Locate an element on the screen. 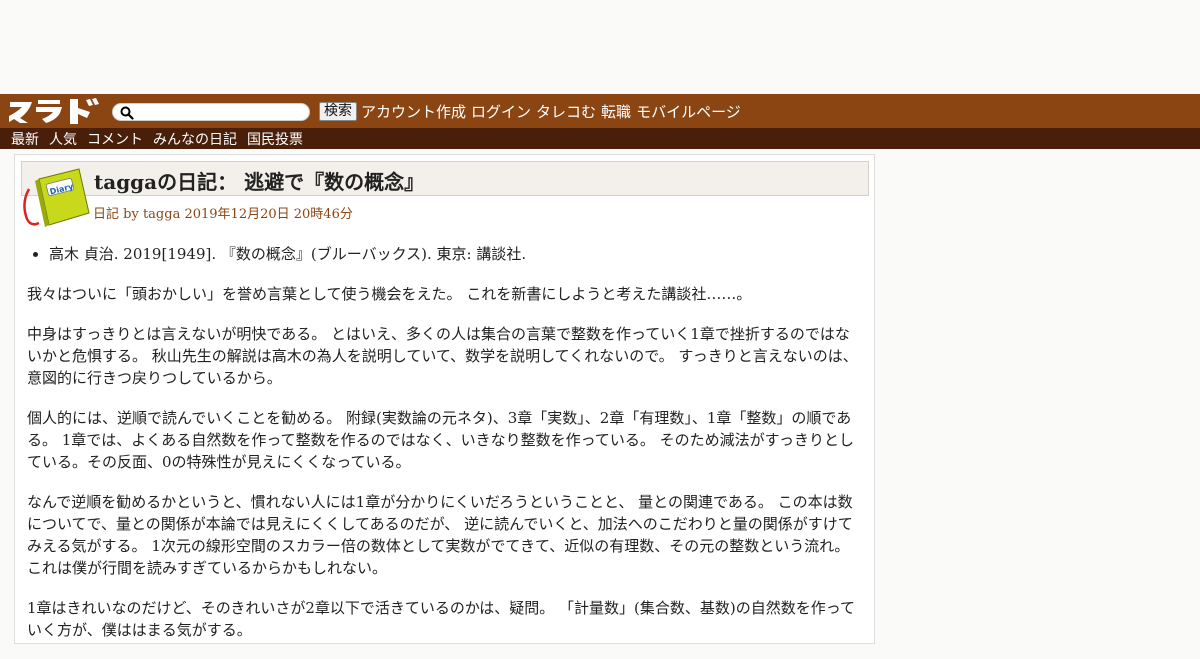 The height and width of the screenshot is (659, 1200). top-navigation-bar: 検索 アカウント作成 ログイン タレコむ 転職 モバイルページ is located at coordinates (600, 111).